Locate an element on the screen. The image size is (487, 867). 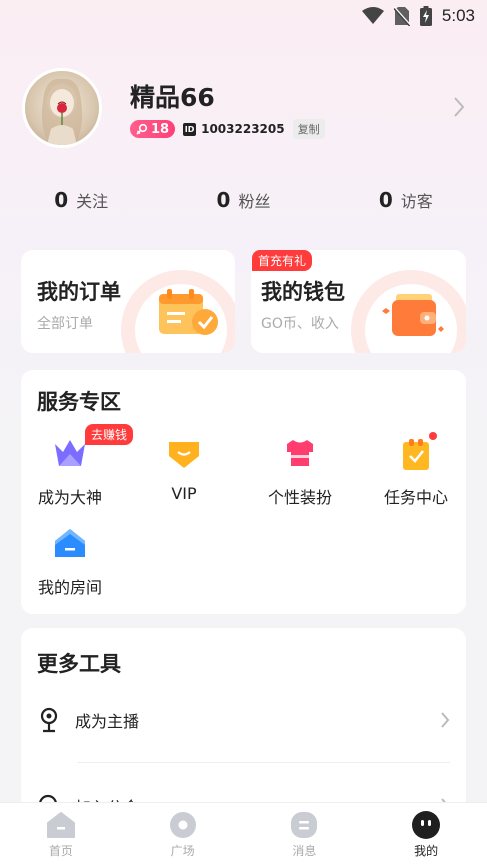
profile-face-icon is located at coordinates (426, 825).